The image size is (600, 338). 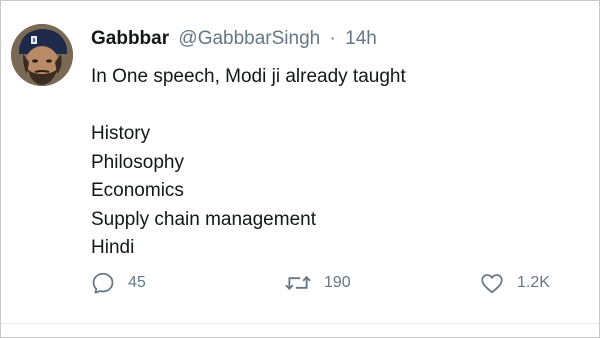 I want to click on avatar-portrait-image, so click(x=42, y=55).